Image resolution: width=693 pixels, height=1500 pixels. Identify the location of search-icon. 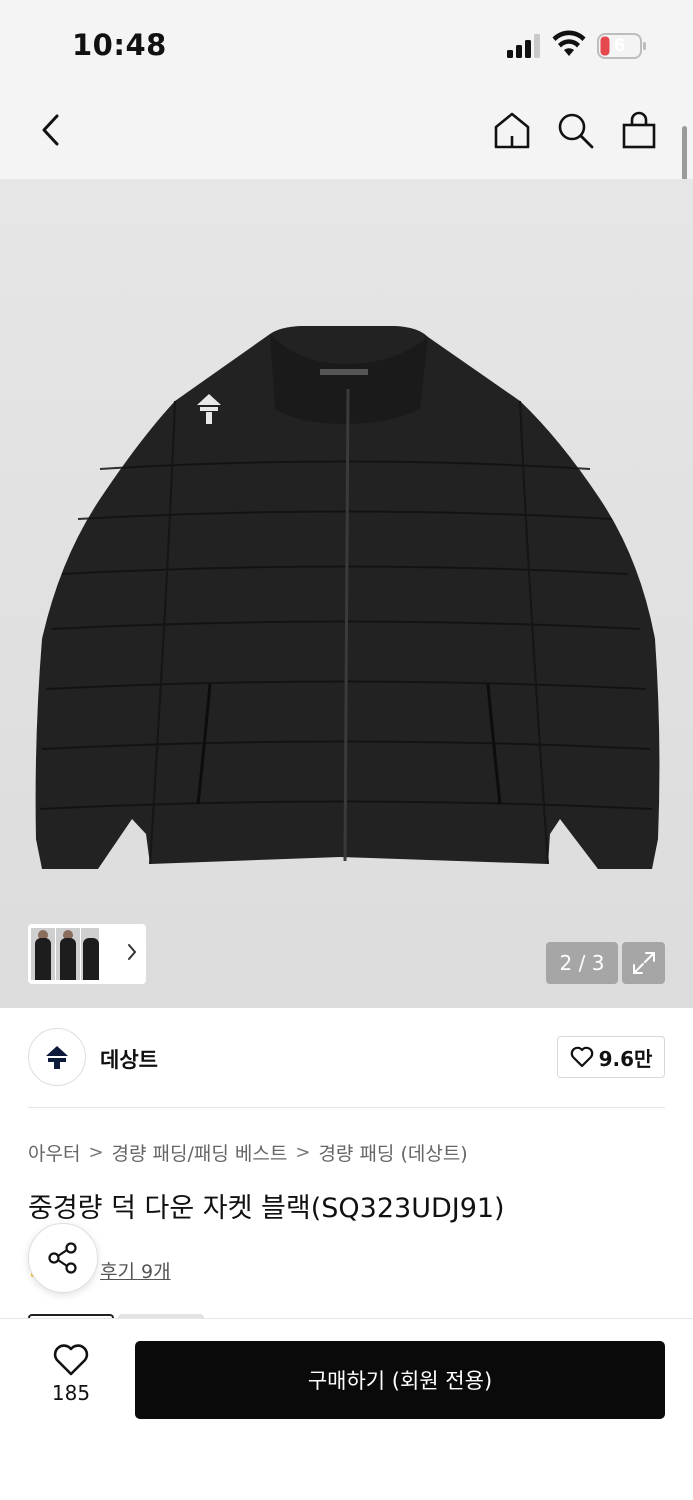
(576, 131).